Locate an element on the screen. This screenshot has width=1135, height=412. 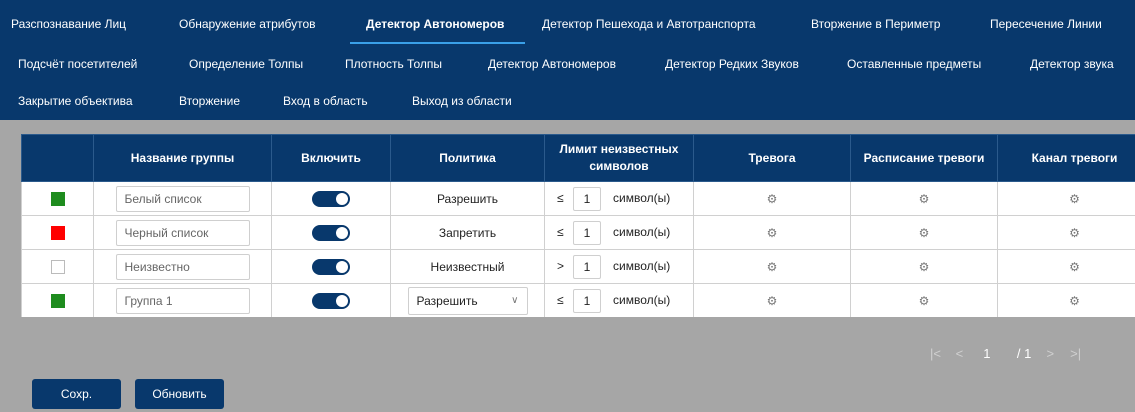
policy-select: Разрешить ∨ is located at coordinates (467, 300).